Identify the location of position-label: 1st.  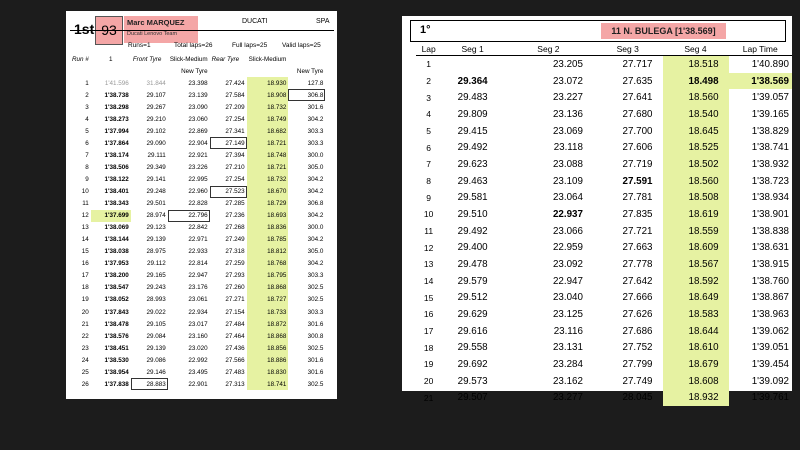
(84, 29).